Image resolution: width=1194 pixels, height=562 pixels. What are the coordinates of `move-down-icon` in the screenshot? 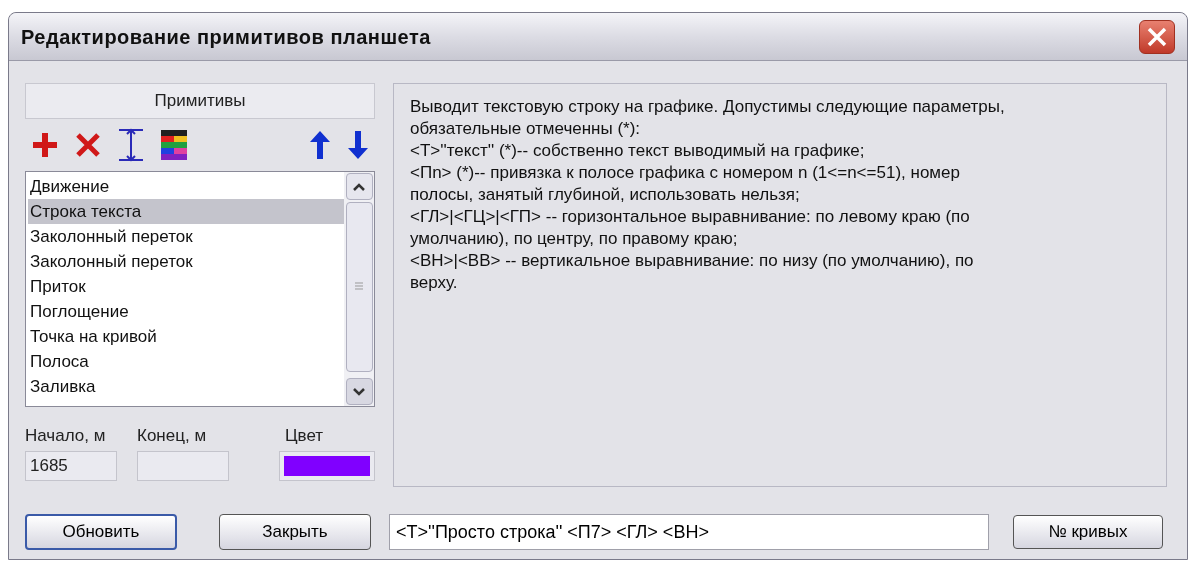 It's located at (358, 145).